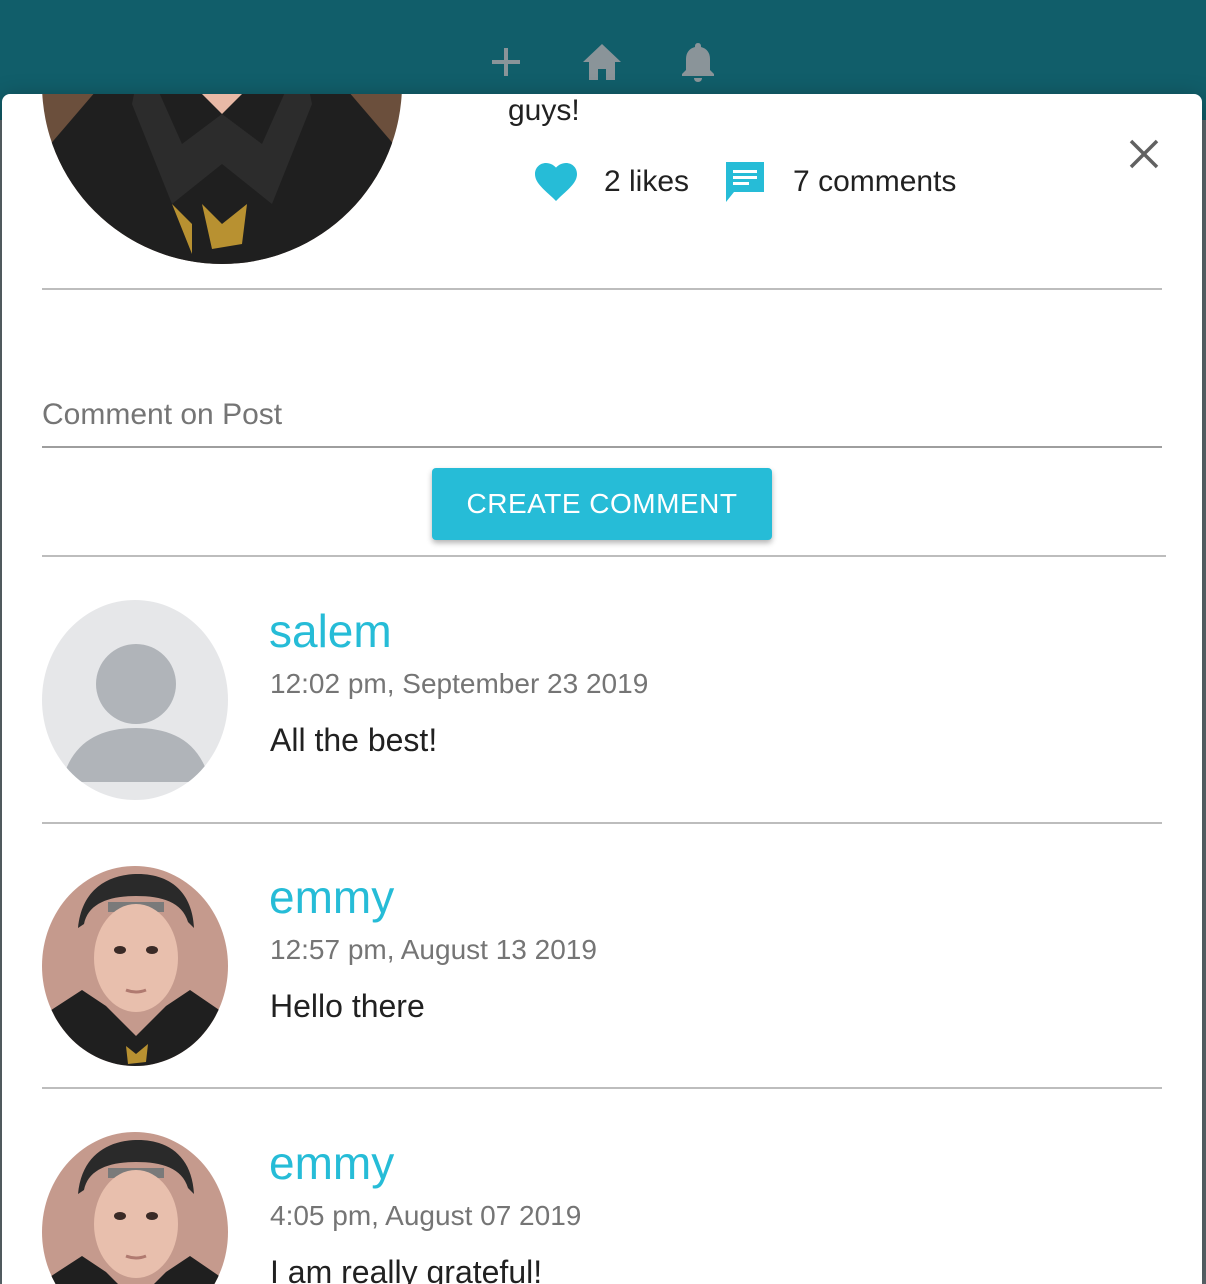 The height and width of the screenshot is (1284, 1206). I want to click on comment-icon, so click(745, 182).